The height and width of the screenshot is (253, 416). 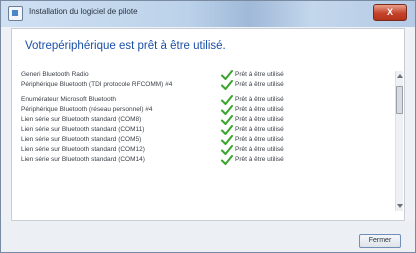 What do you see at coordinates (208, 14) in the screenshot?
I see `title-bar: Installation du logiciel de pilote X` at bounding box center [208, 14].